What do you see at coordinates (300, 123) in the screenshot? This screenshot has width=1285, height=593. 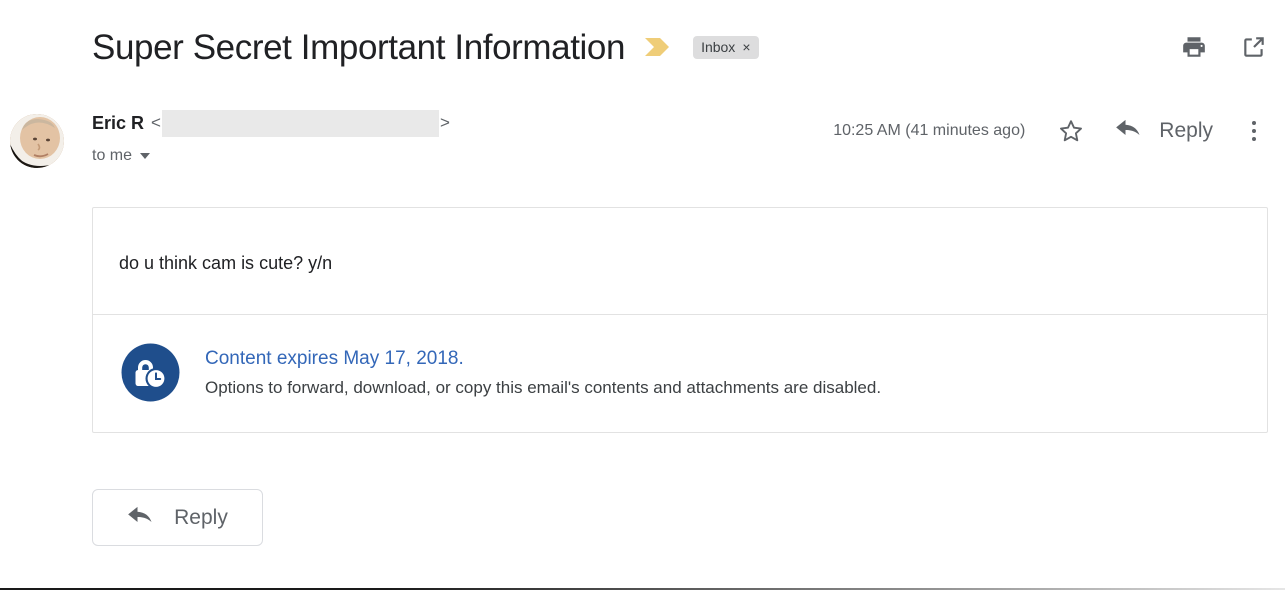 I see `redacted-email-address` at bounding box center [300, 123].